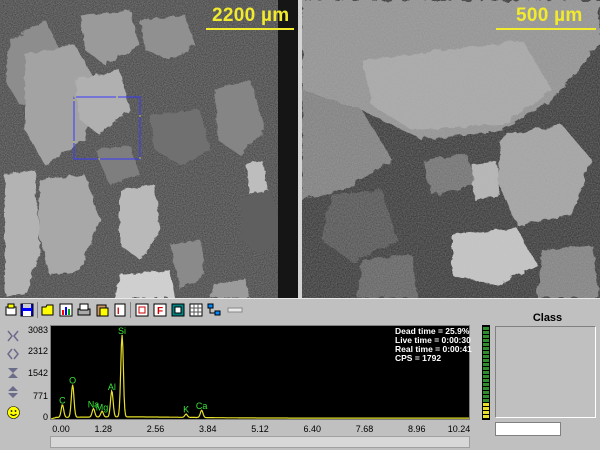 The height and width of the screenshot is (450, 600). I want to click on peak-label-c: C, so click(62, 400).